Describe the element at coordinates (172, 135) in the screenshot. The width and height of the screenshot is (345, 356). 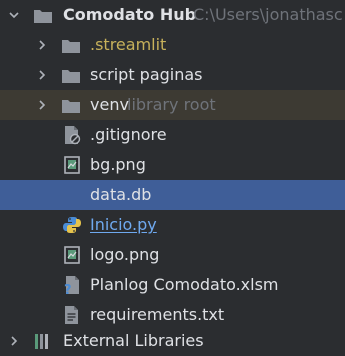
I see `tree-item-gitignore: .gitignore` at that location.